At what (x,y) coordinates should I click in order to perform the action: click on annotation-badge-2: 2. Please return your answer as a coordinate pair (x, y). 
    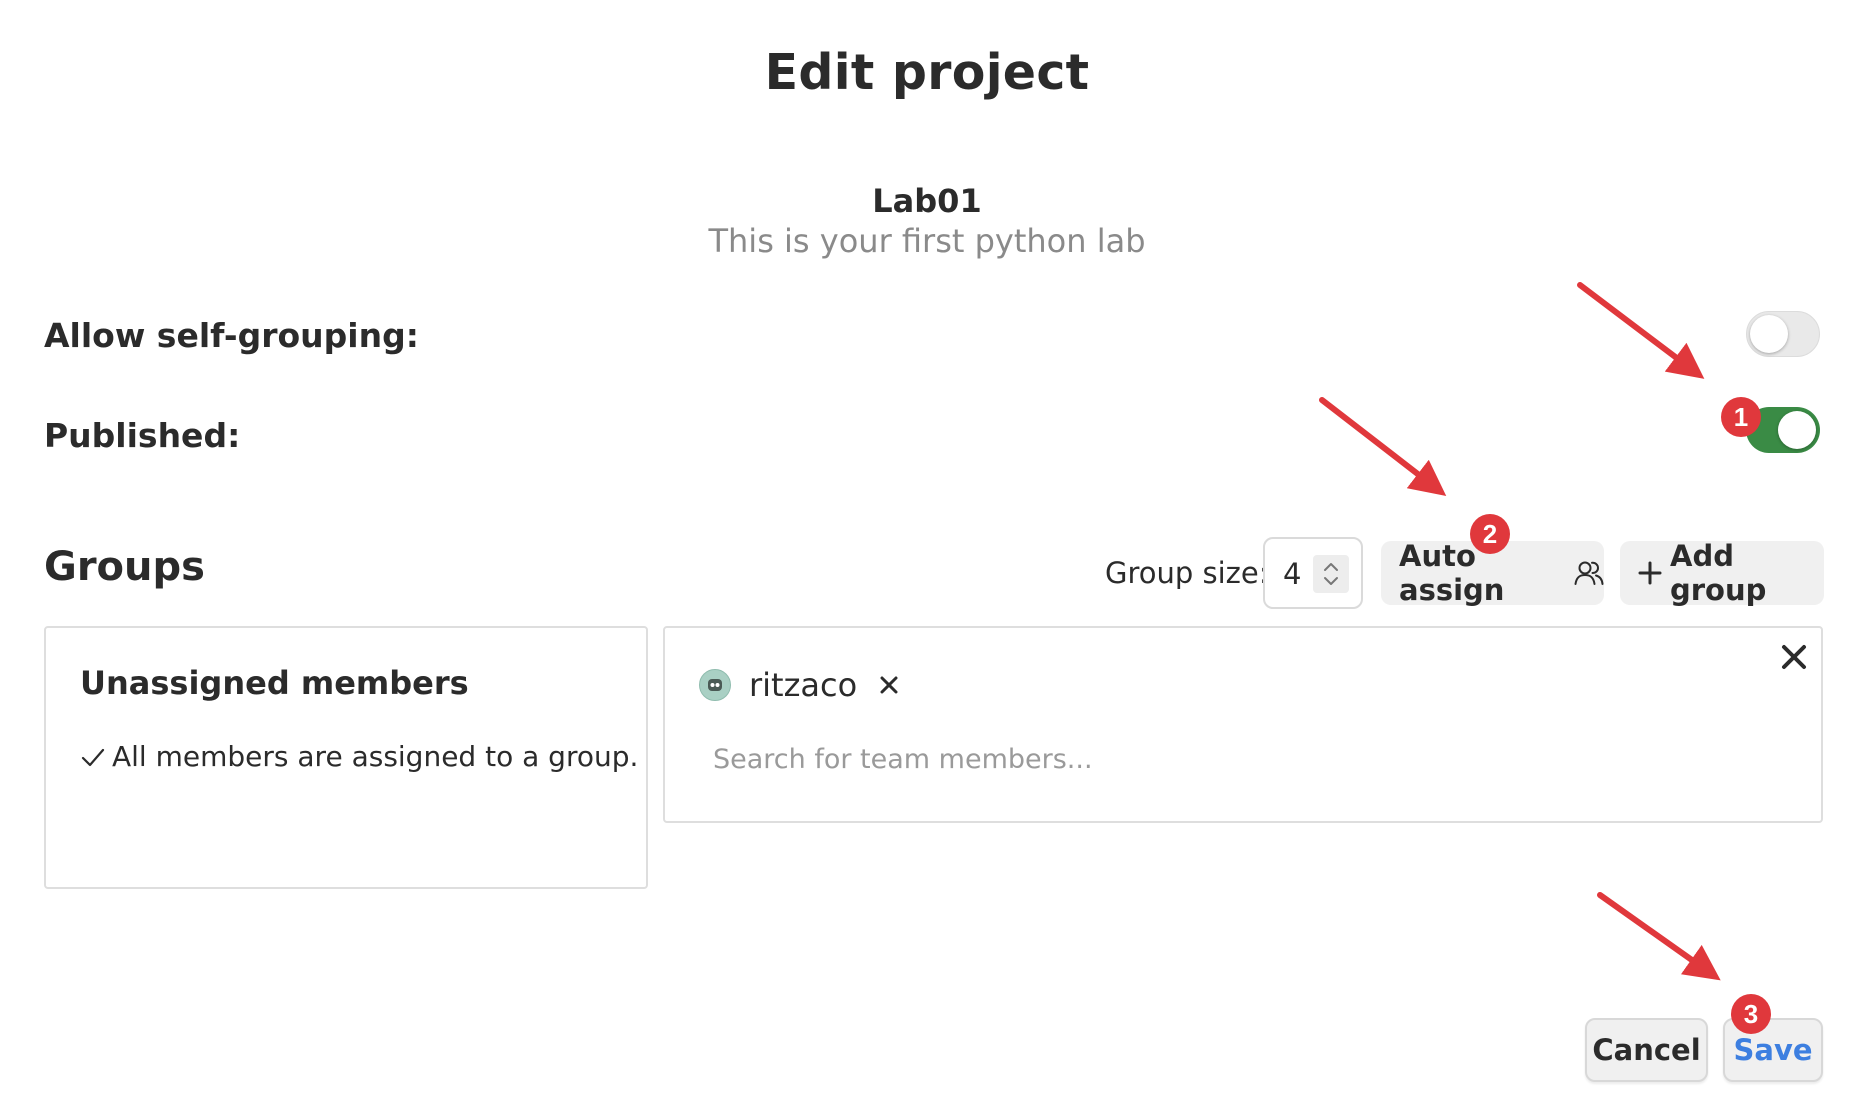
    Looking at the image, I should click on (1490, 534).